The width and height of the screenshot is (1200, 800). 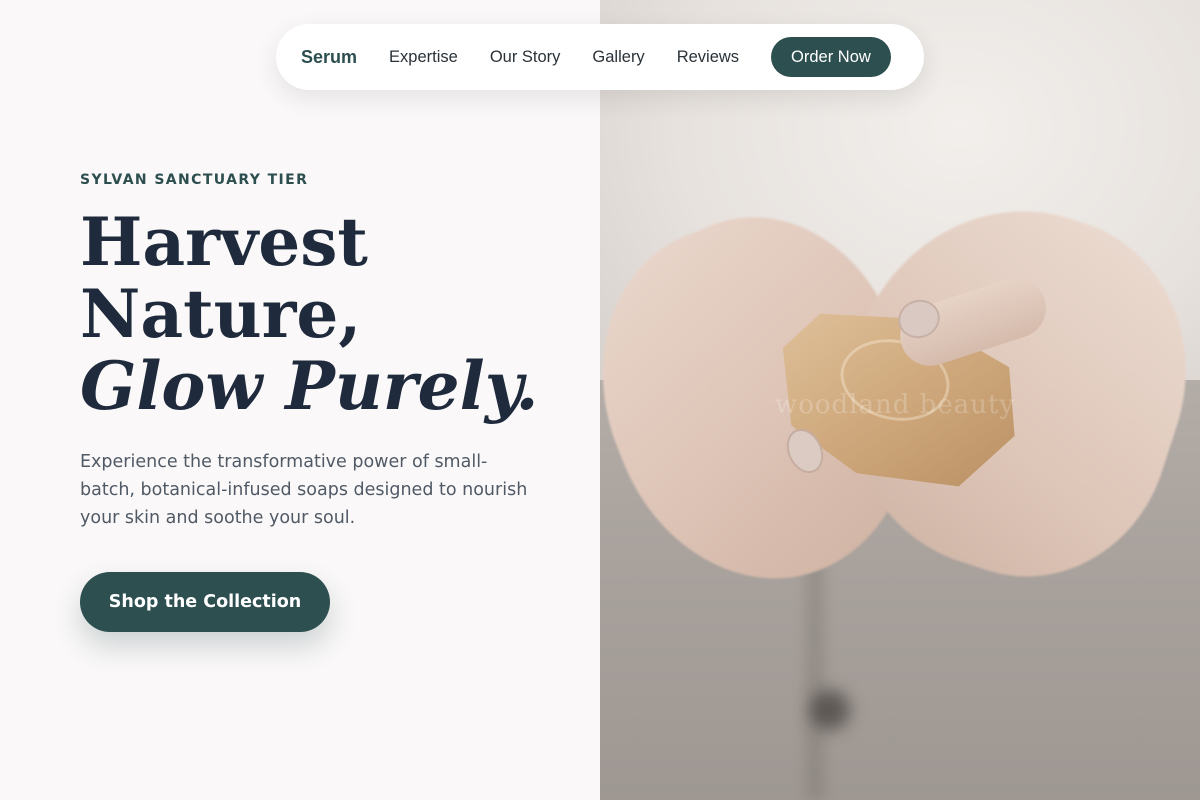 What do you see at coordinates (205, 602) in the screenshot?
I see `shop-collection-button: Shop the Collection` at bounding box center [205, 602].